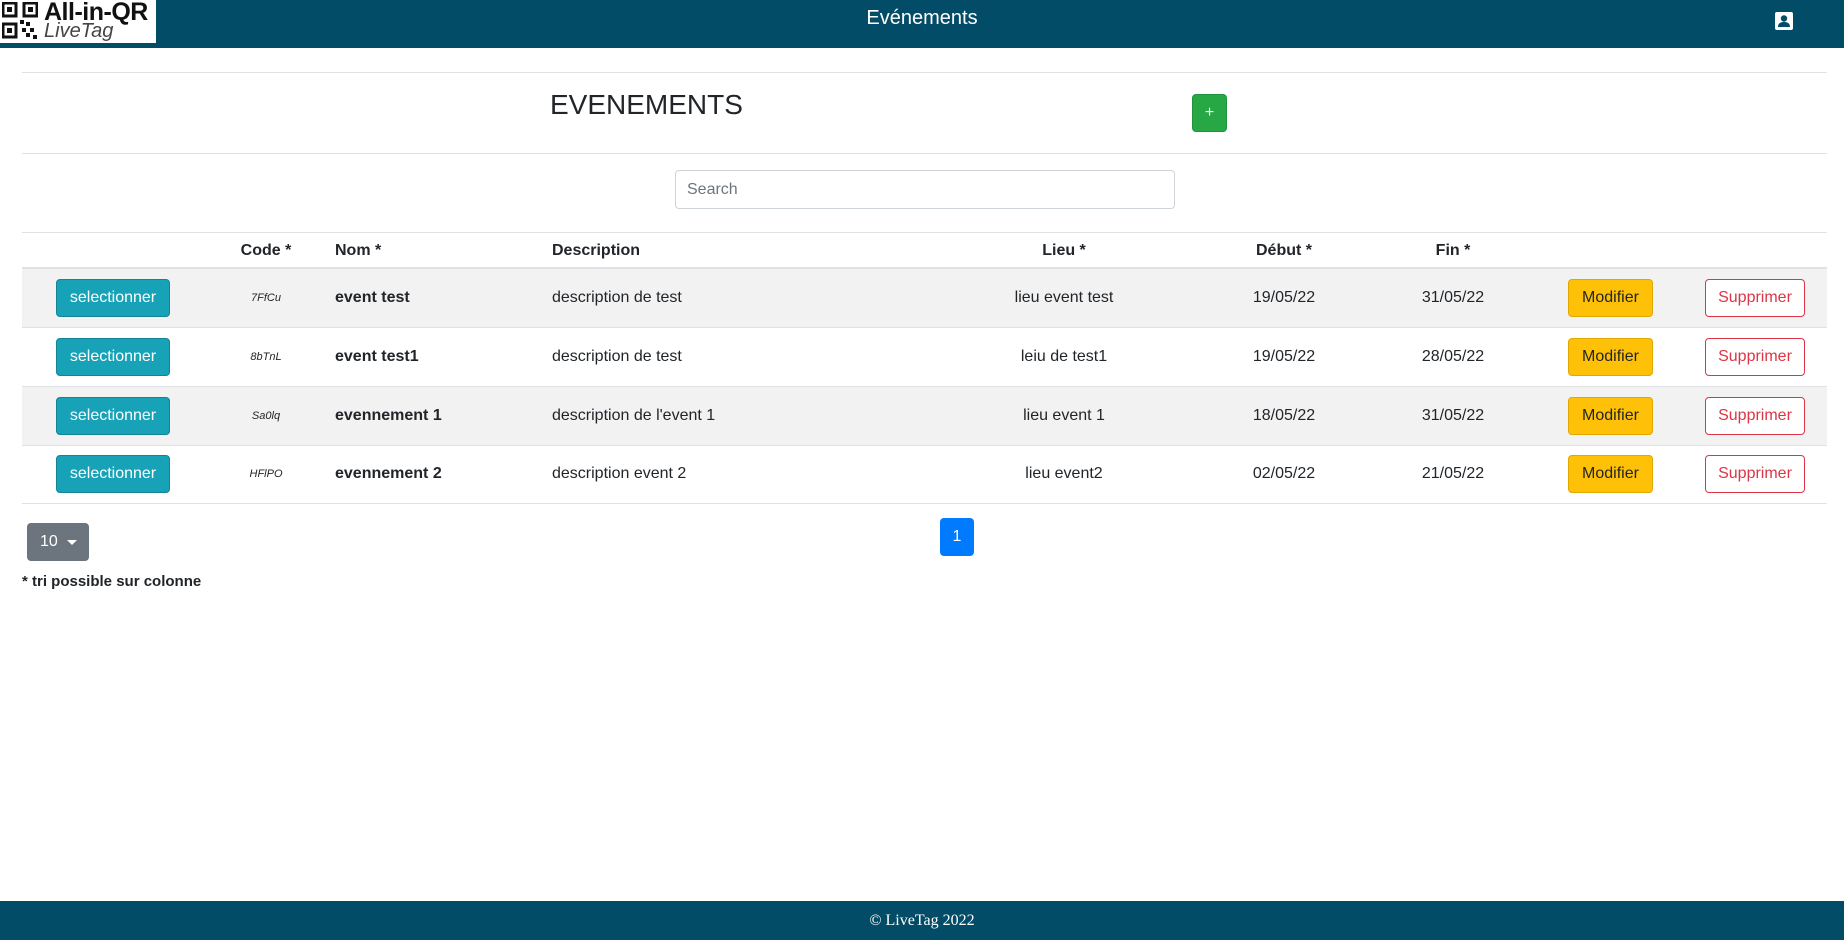 The height and width of the screenshot is (940, 1844). What do you see at coordinates (372, 297) in the screenshot?
I see `event-name: event test` at bounding box center [372, 297].